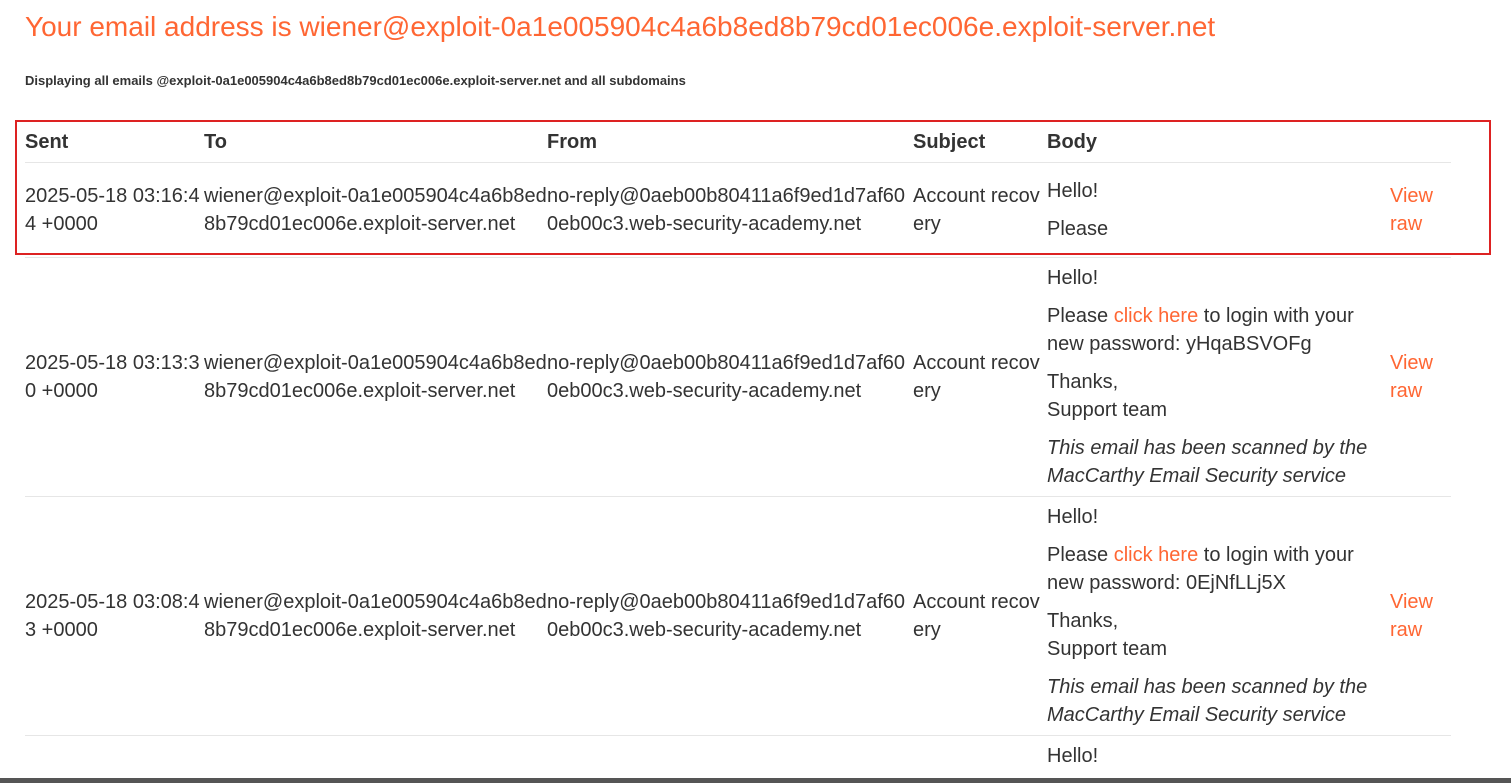 The height and width of the screenshot is (783, 1511). What do you see at coordinates (375, 143) in the screenshot?
I see `column-header-to: To` at bounding box center [375, 143].